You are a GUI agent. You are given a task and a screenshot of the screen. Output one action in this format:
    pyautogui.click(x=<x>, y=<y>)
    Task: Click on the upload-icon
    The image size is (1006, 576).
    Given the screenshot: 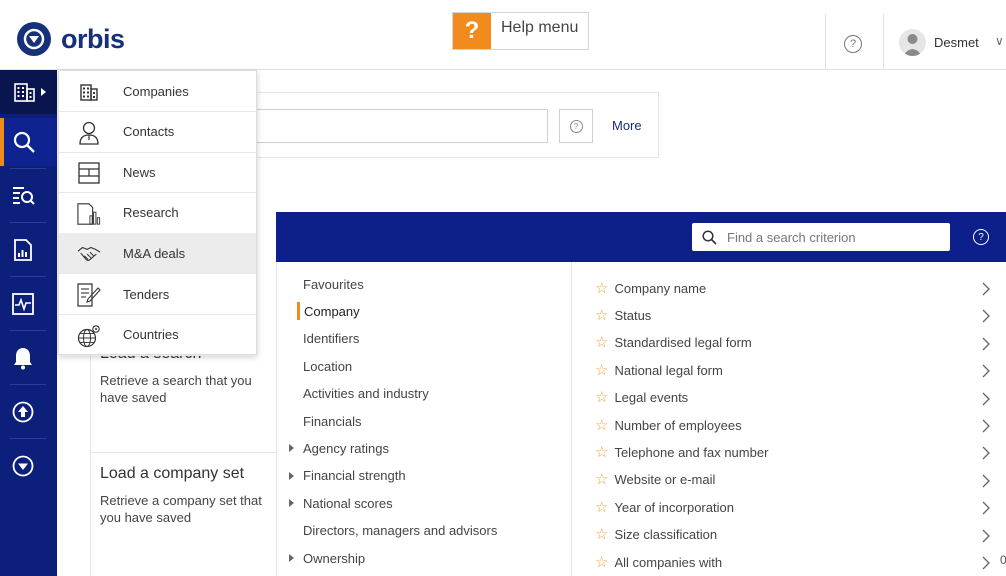 What is the action you would take?
    pyautogui.click(x=23, y=412)
    